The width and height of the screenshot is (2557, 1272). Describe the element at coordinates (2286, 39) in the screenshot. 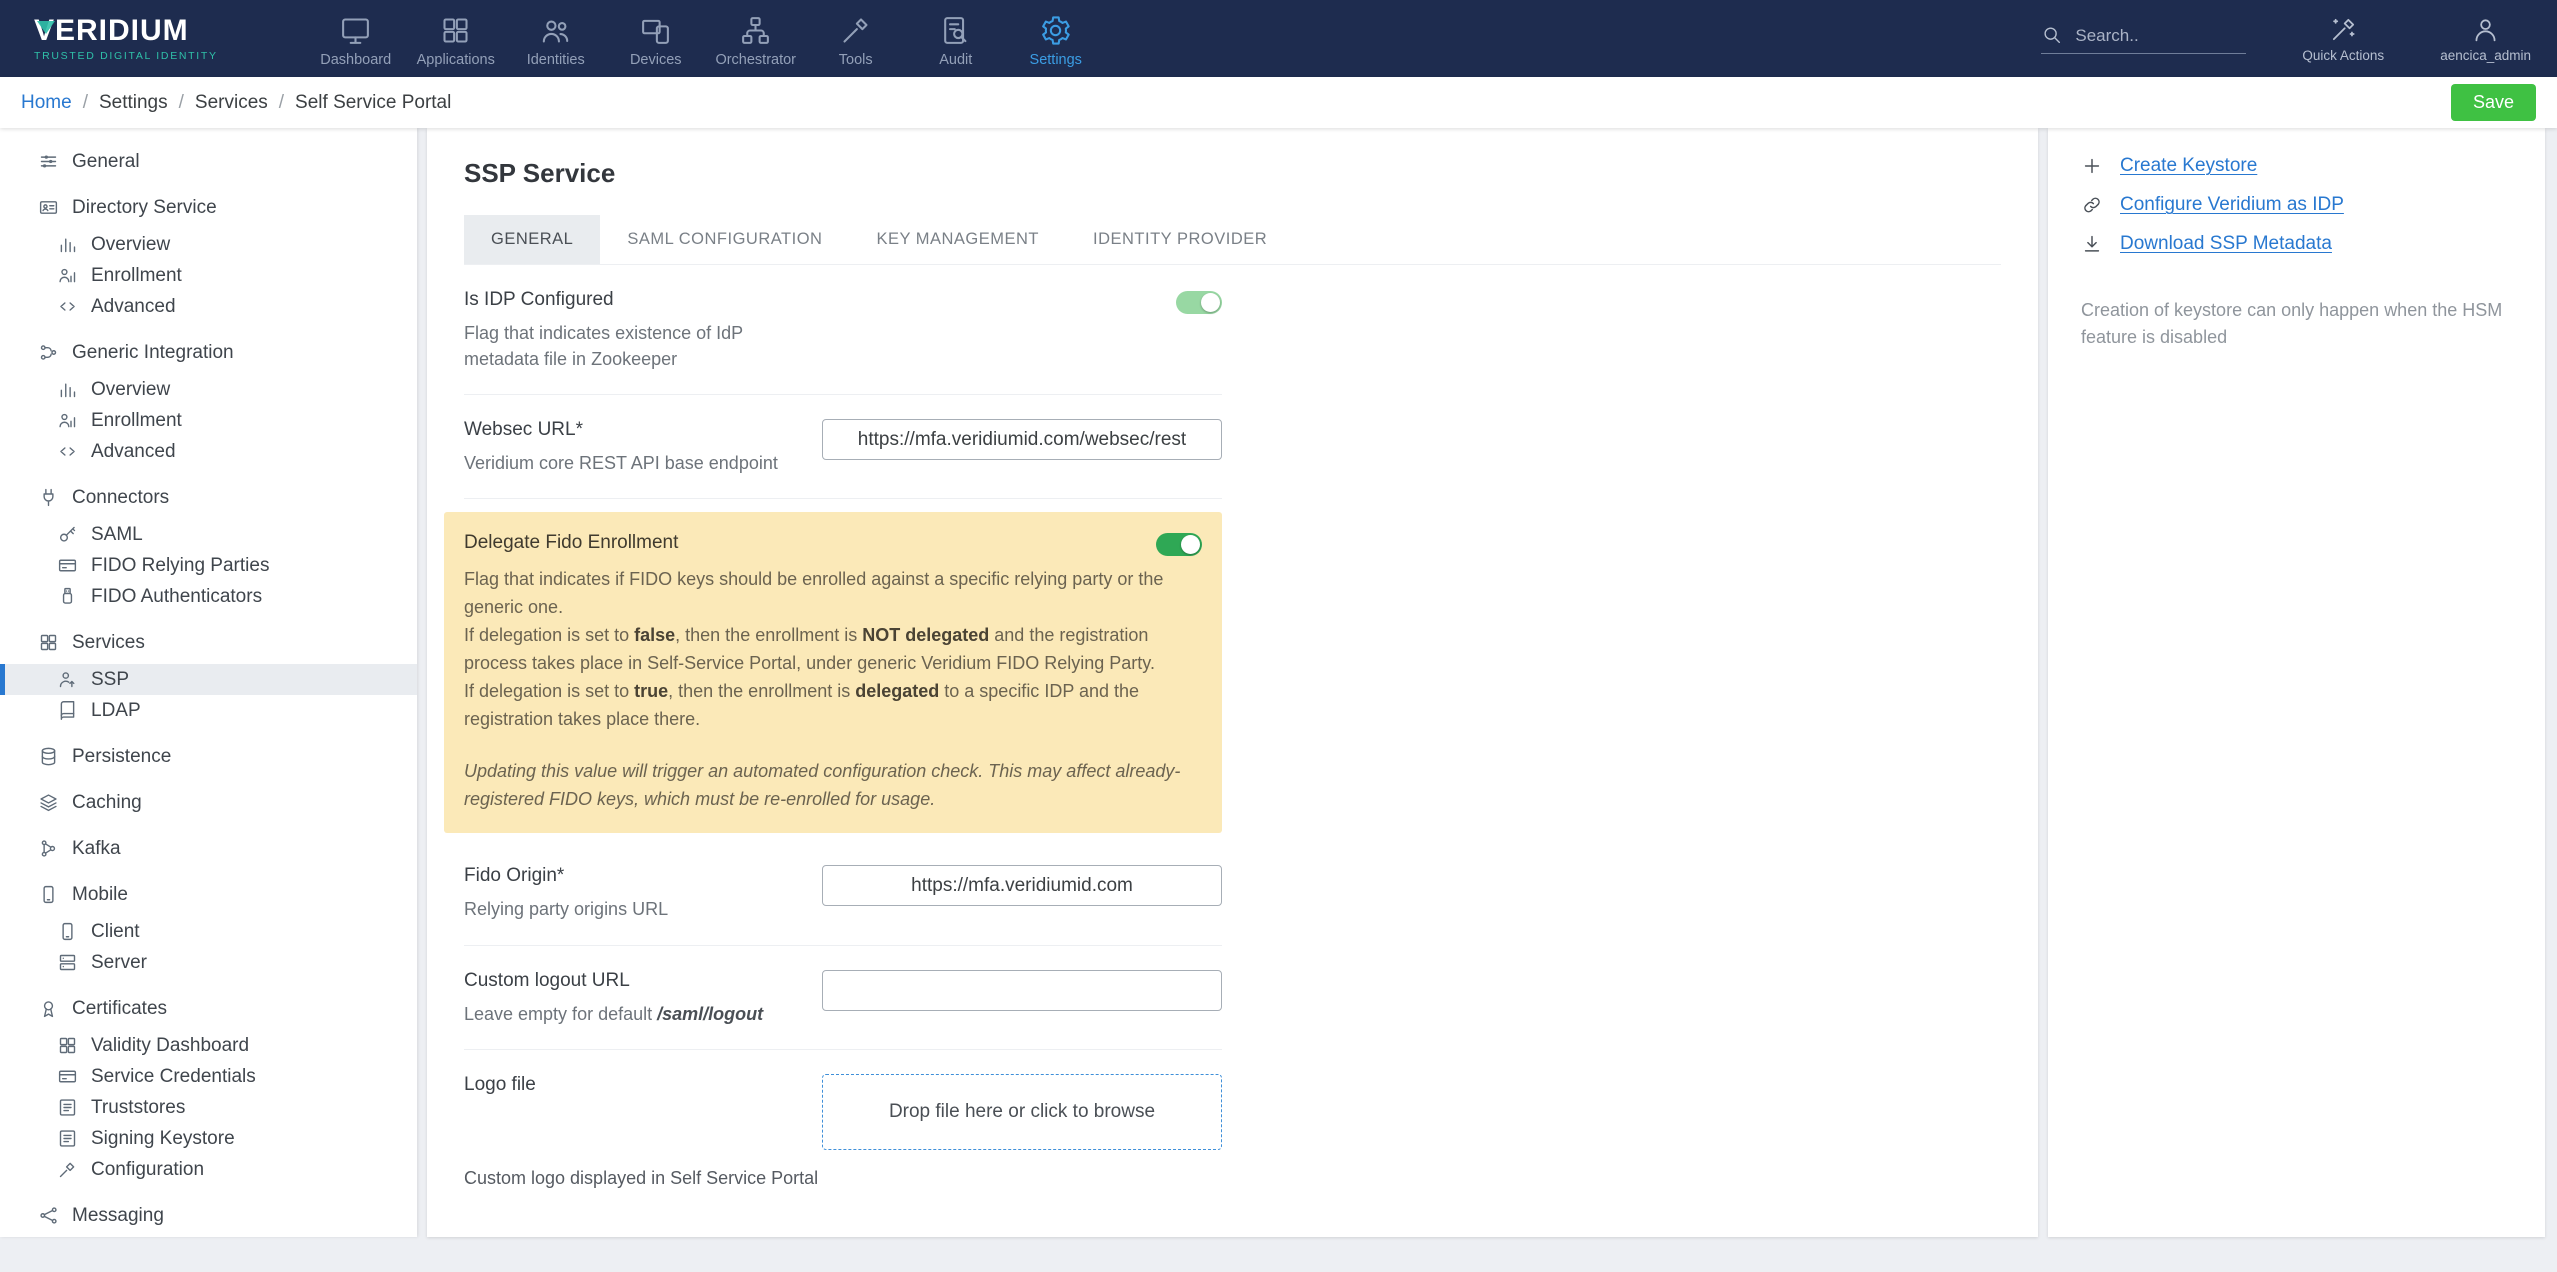

I see `navbar-right: Quick Actions aencica_admin` at that location.